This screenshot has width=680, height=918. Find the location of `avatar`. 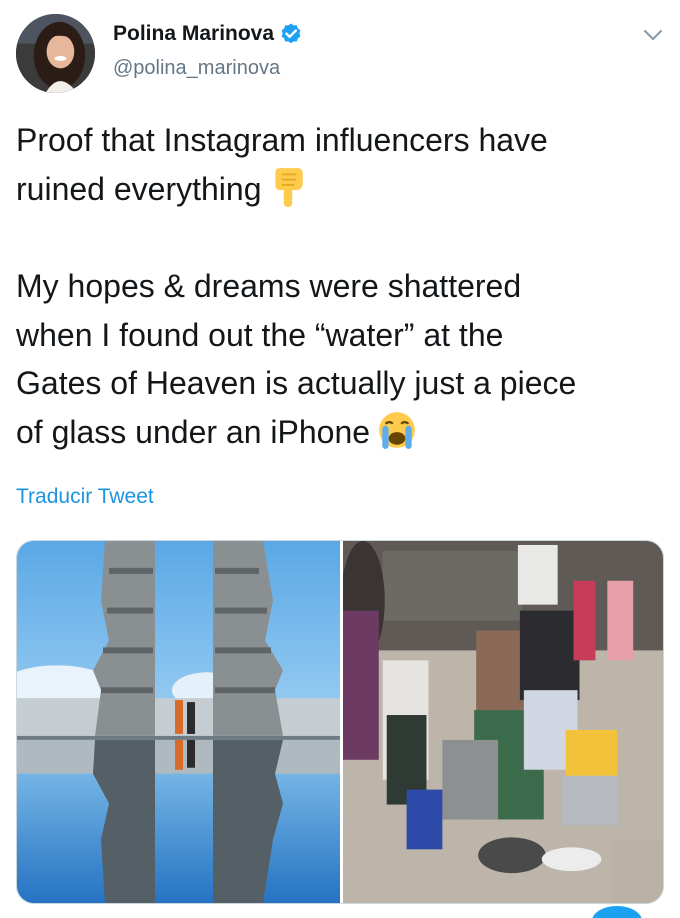

avatar is located at coordinates (55, 53).